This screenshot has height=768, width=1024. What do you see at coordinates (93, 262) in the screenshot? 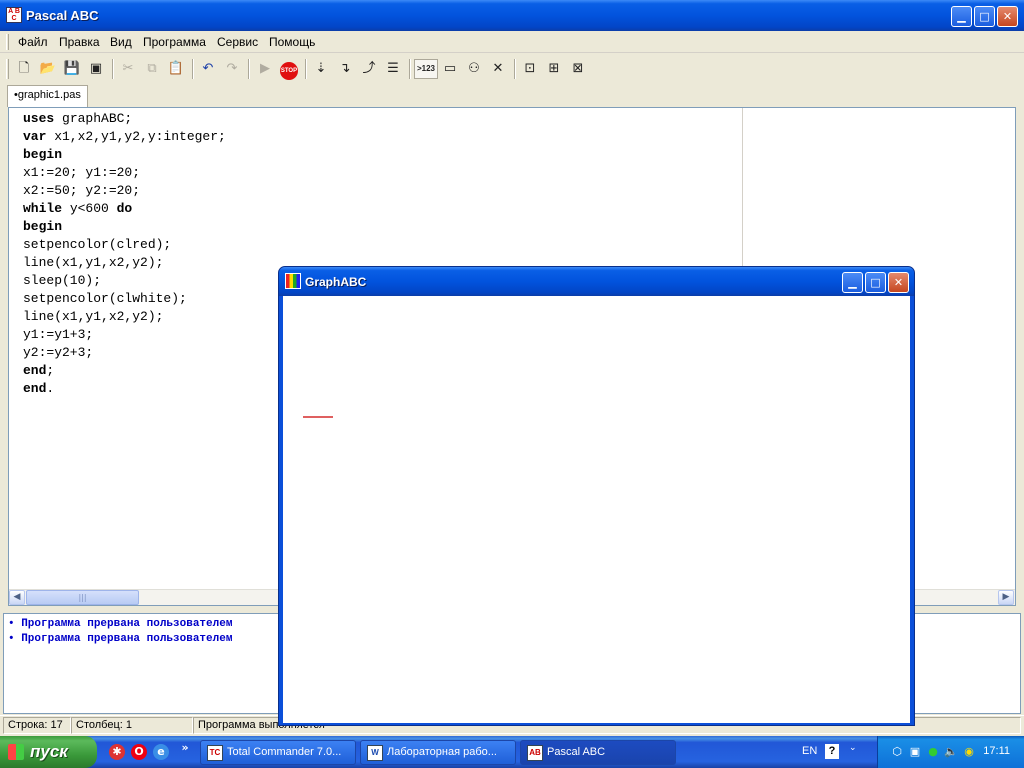
I see `code-text: line(x1,y1,x2,y2);` at bounding box center [93, 262].